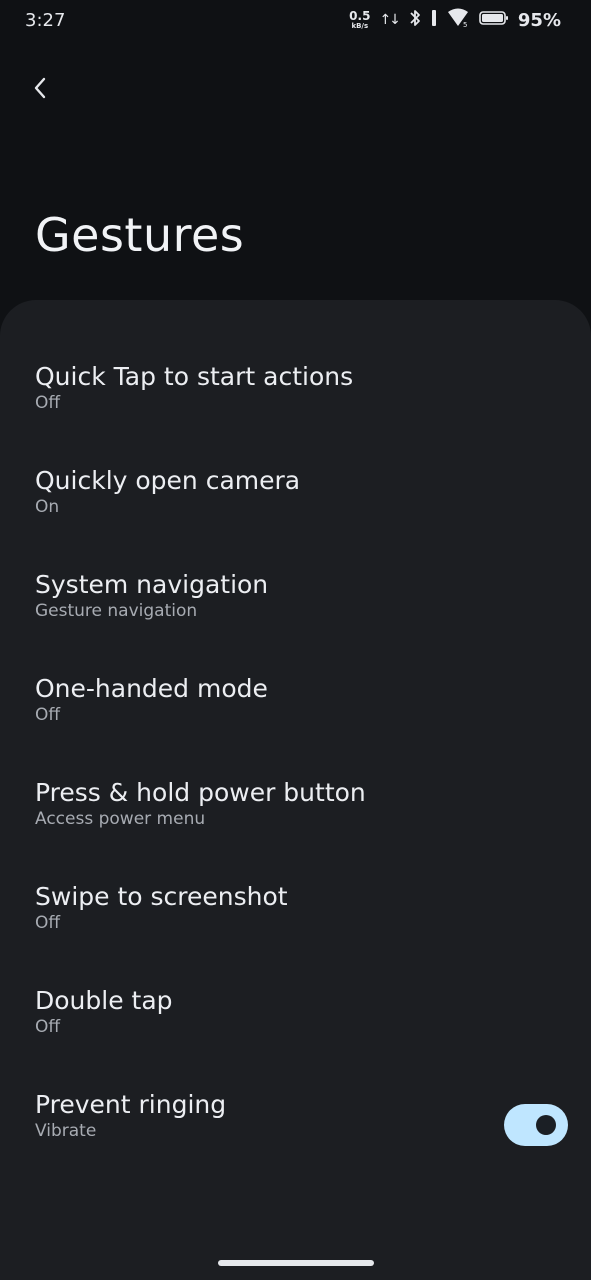  Describe the element at coordinates (140, 235) in the screenshot. I see `page-title: Gestures` at that location.